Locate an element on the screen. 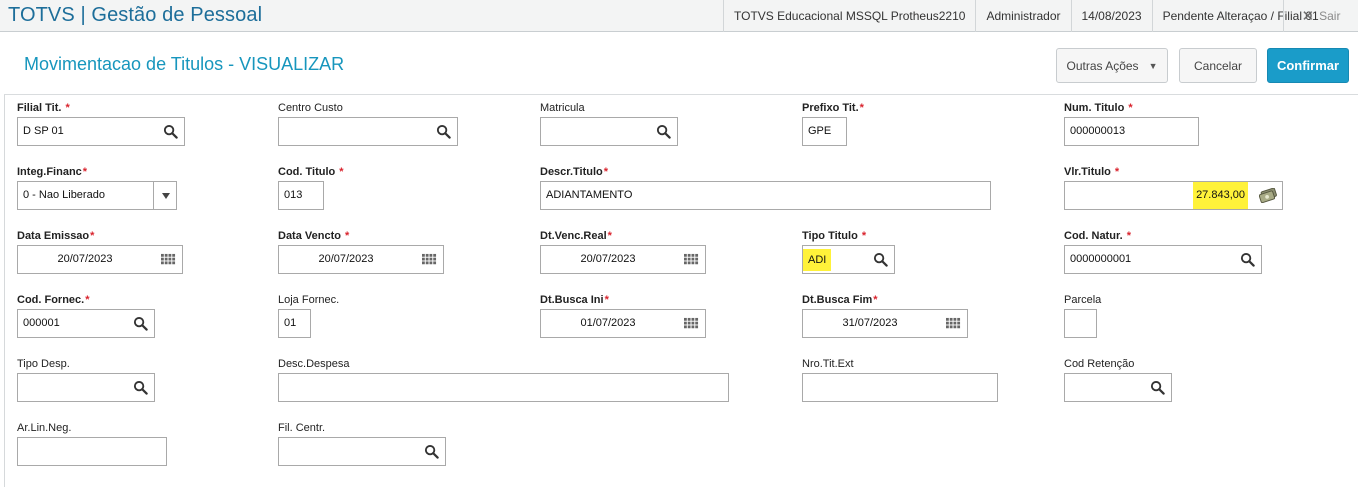 Image resolution: width=1358 pixels, height=487 pixels. prefixo-tit-input: GPE is located at coordinates (824, 131).